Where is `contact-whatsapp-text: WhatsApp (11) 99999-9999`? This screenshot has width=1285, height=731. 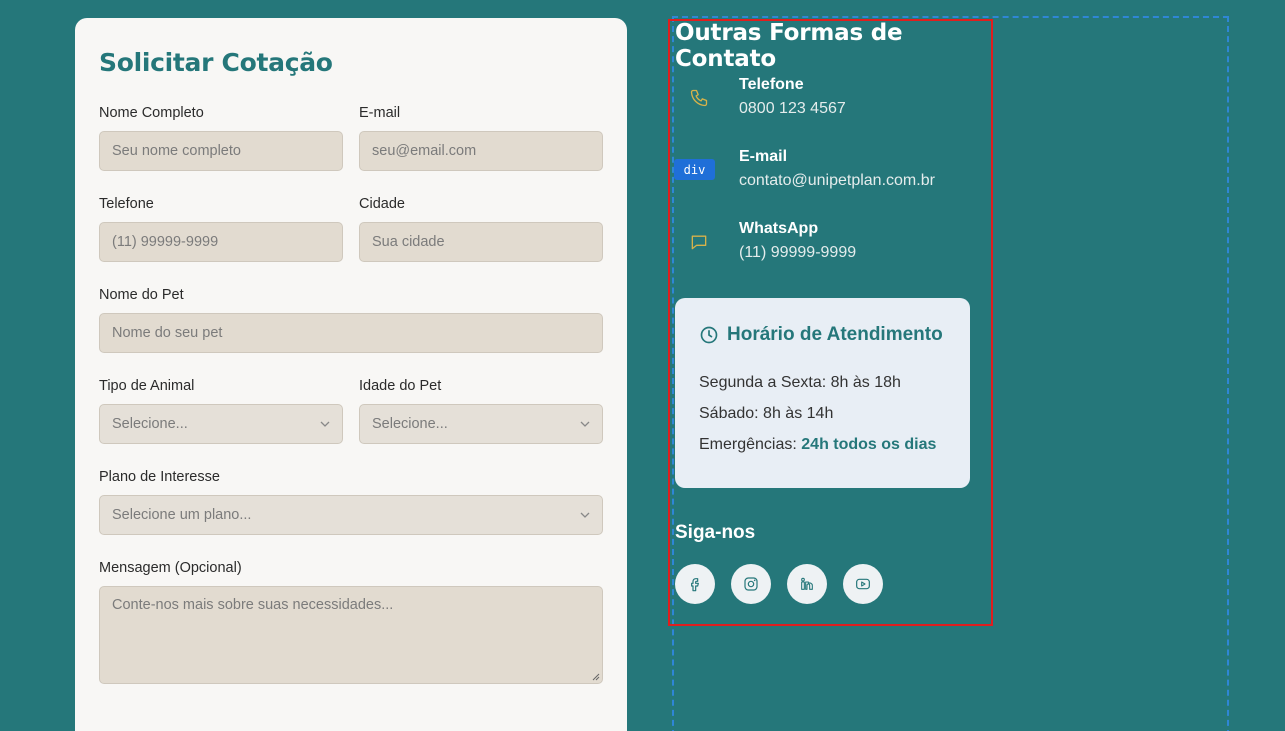
contact-whatsapp-text: WhatsApp (11) 99999-9999 is located at coordinates (797, 241).